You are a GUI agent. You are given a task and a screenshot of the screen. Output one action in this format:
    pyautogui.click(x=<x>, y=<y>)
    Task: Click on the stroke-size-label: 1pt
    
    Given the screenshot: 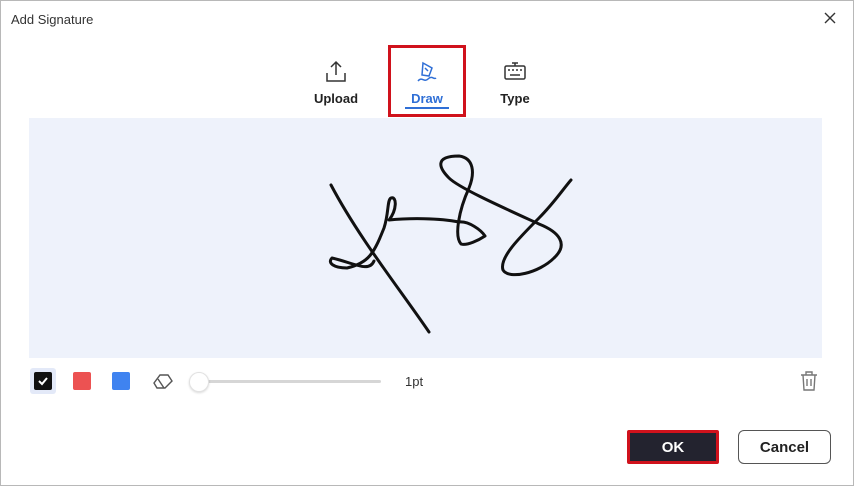 What is the action you would take?
    pyautogui.click(x=414, y=381)
    